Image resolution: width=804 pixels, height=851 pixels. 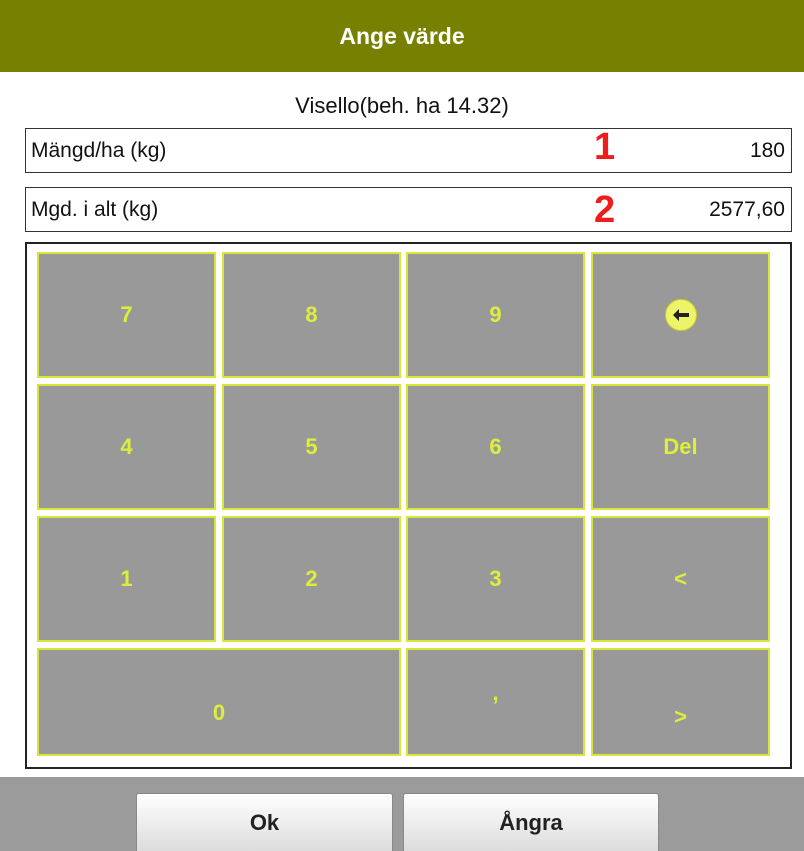 I want to click on amount-per-ha-value: 180, so click(x=767, y=150).